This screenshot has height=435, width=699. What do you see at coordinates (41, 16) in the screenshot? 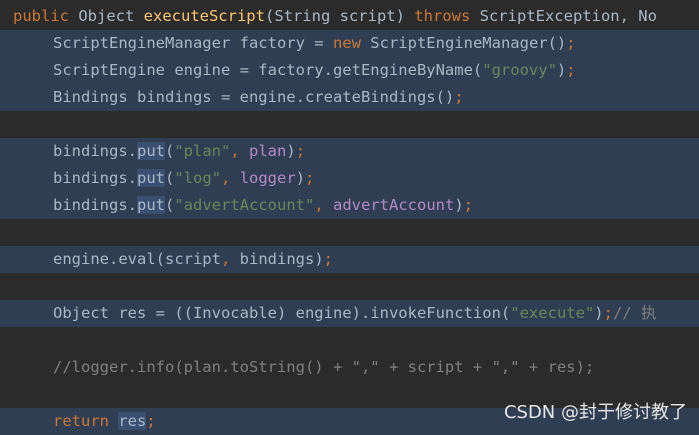
I see `keyword-public: public` at bounding box center [41, 16].